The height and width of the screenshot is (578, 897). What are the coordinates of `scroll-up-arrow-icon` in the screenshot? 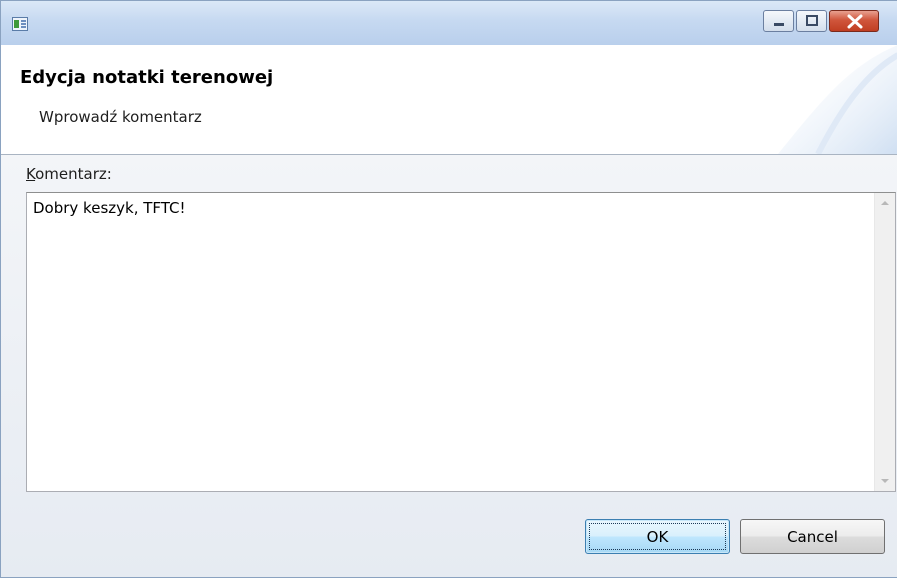 It's located at (885, 203).